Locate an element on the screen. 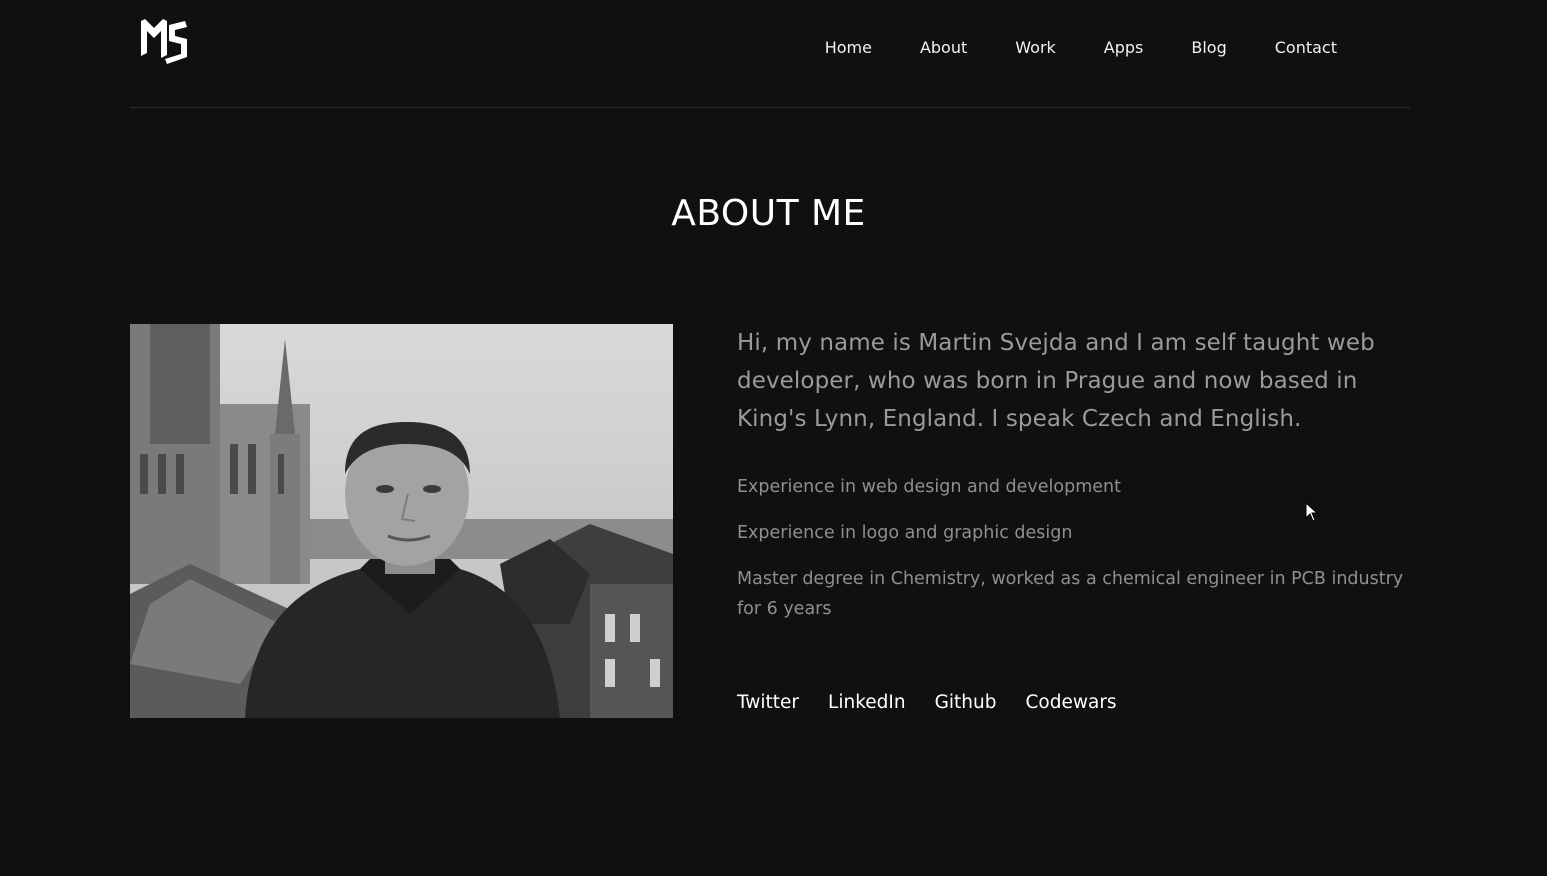 Image resolution: width=1547 pixels, height=876 pixels. nav-work: Work is located at coordinates (1035, 48).